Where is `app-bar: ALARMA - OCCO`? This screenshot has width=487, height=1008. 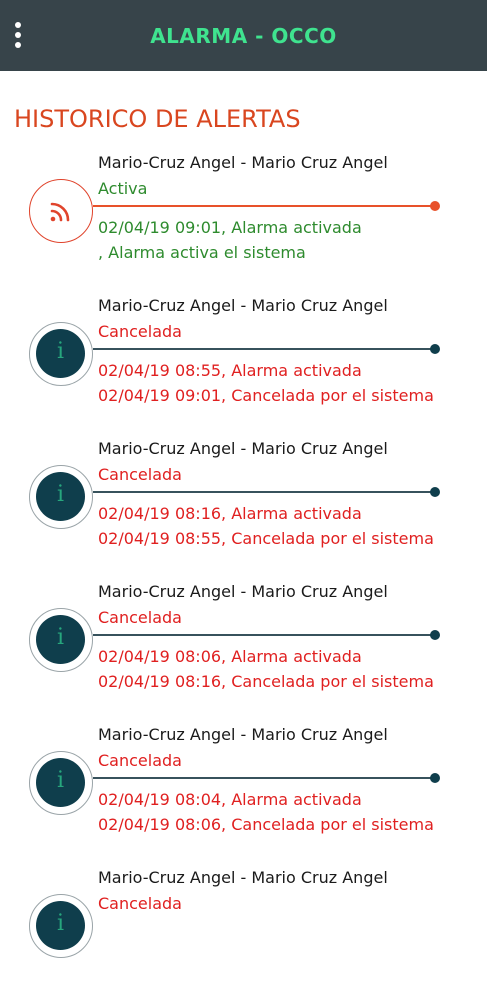 app-bar: ALARMA - OCCO is located at coordinates (243, 35).